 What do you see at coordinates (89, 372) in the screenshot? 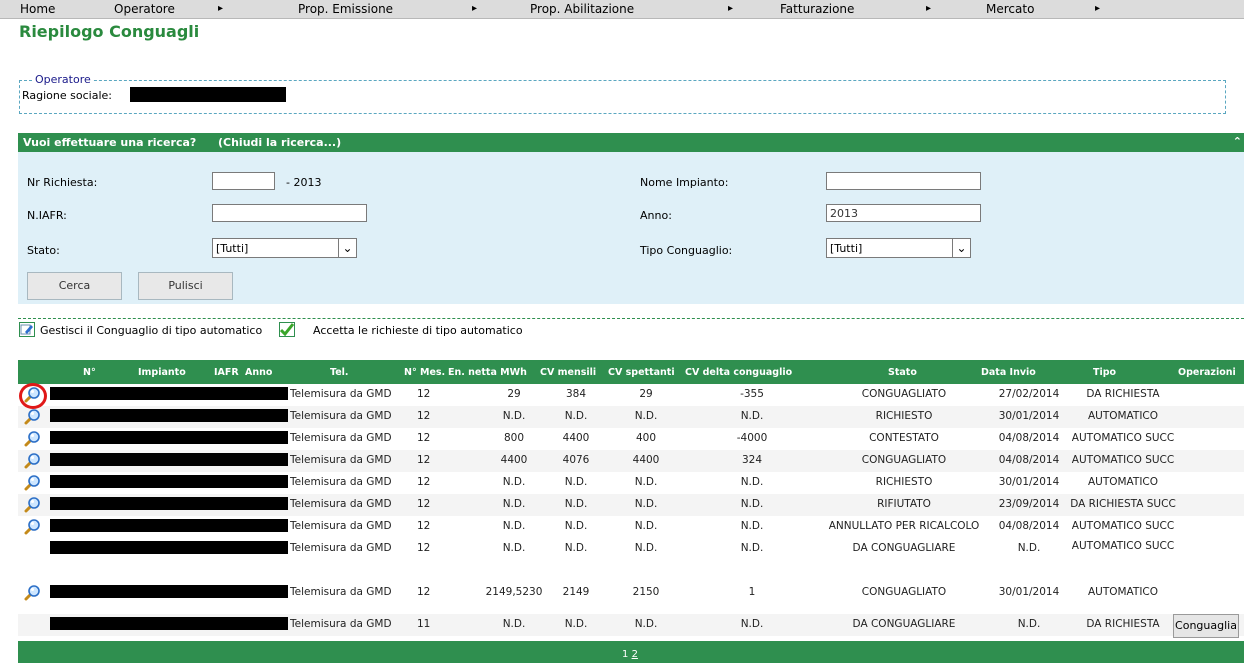
I see `col-n: N°` at bounding box center [89, 372].